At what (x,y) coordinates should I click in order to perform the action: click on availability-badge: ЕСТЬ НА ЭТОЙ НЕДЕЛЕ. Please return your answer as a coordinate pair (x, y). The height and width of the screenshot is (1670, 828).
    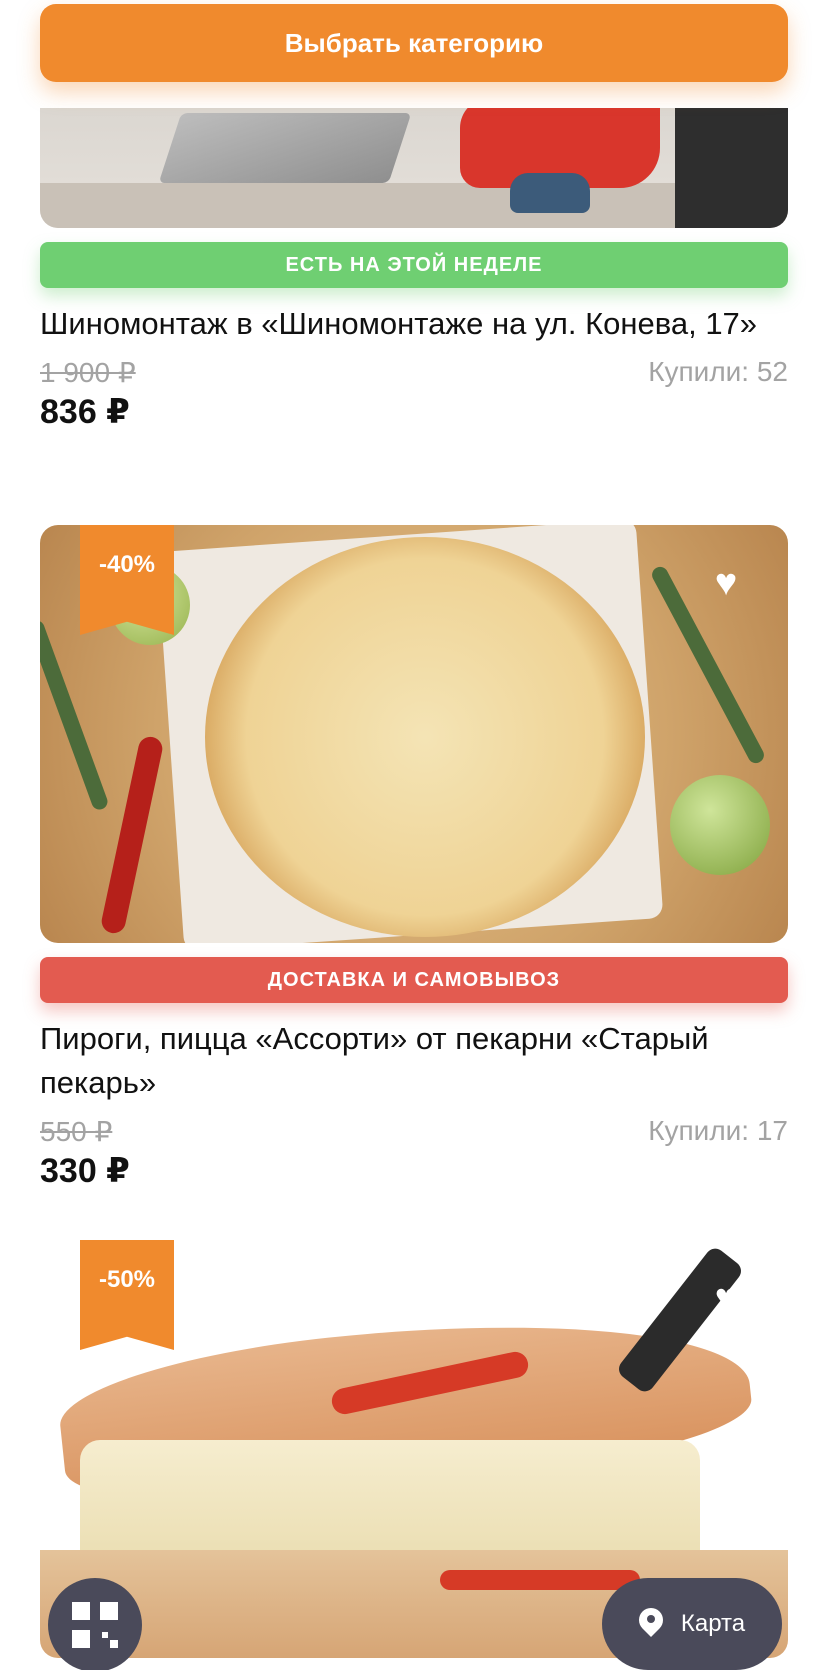
    Looking at the image, I should click on (414, 265).